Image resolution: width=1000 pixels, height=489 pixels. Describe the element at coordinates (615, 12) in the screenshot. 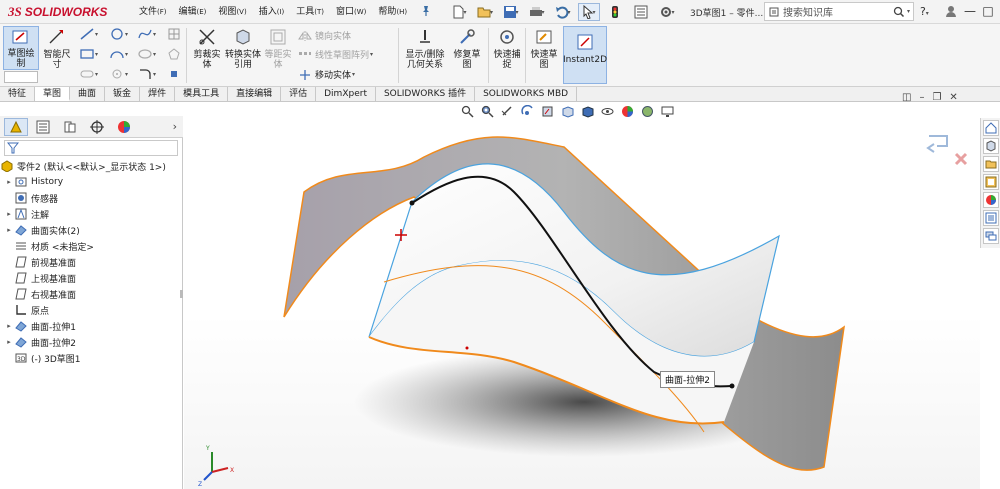

I see `rebuild-button` at that location.